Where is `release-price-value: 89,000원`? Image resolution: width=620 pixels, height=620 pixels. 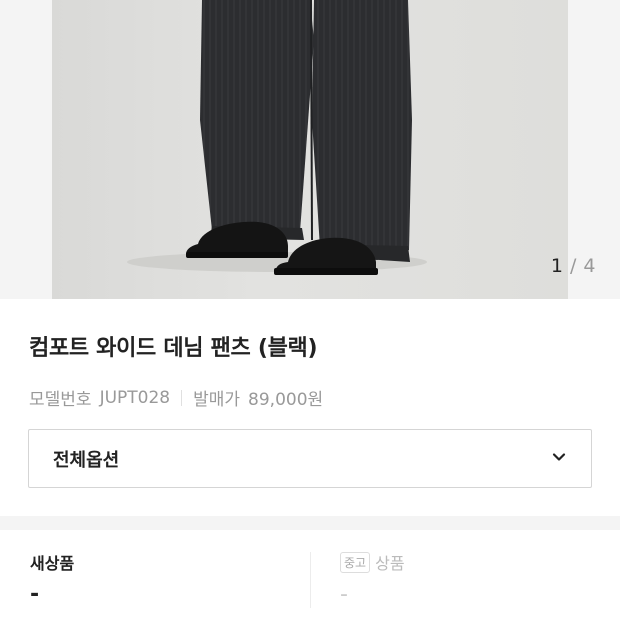 release-price-value: 89,000원 is located at coordinates (286, 400).